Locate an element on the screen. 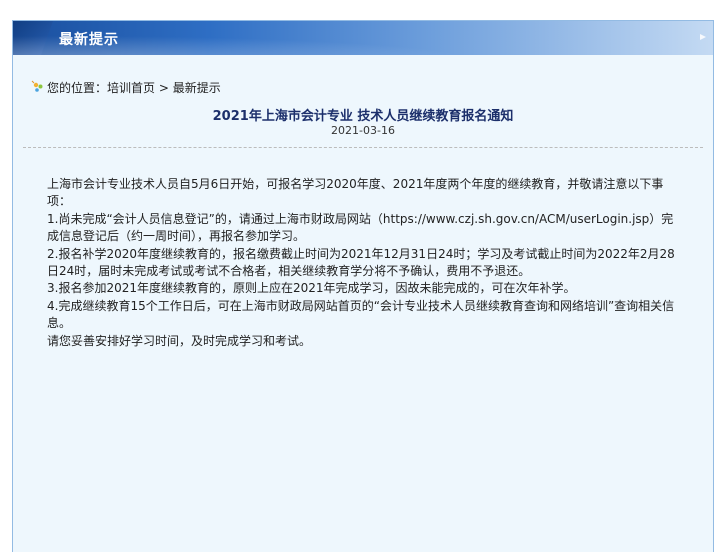  article-date: 2021-03-16 is located at coordinates (363, 130).